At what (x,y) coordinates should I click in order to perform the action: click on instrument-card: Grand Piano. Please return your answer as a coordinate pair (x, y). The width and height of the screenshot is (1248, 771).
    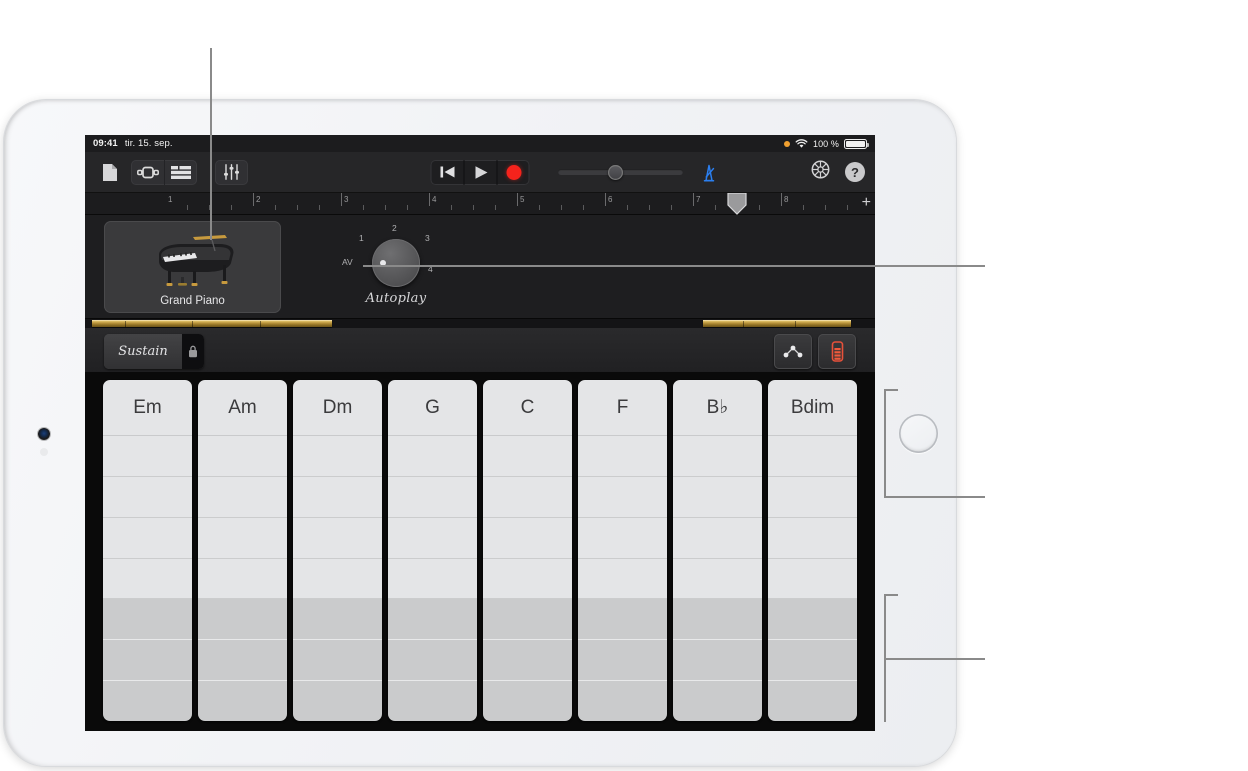
    Looking at the image, I should click on (192, 267).